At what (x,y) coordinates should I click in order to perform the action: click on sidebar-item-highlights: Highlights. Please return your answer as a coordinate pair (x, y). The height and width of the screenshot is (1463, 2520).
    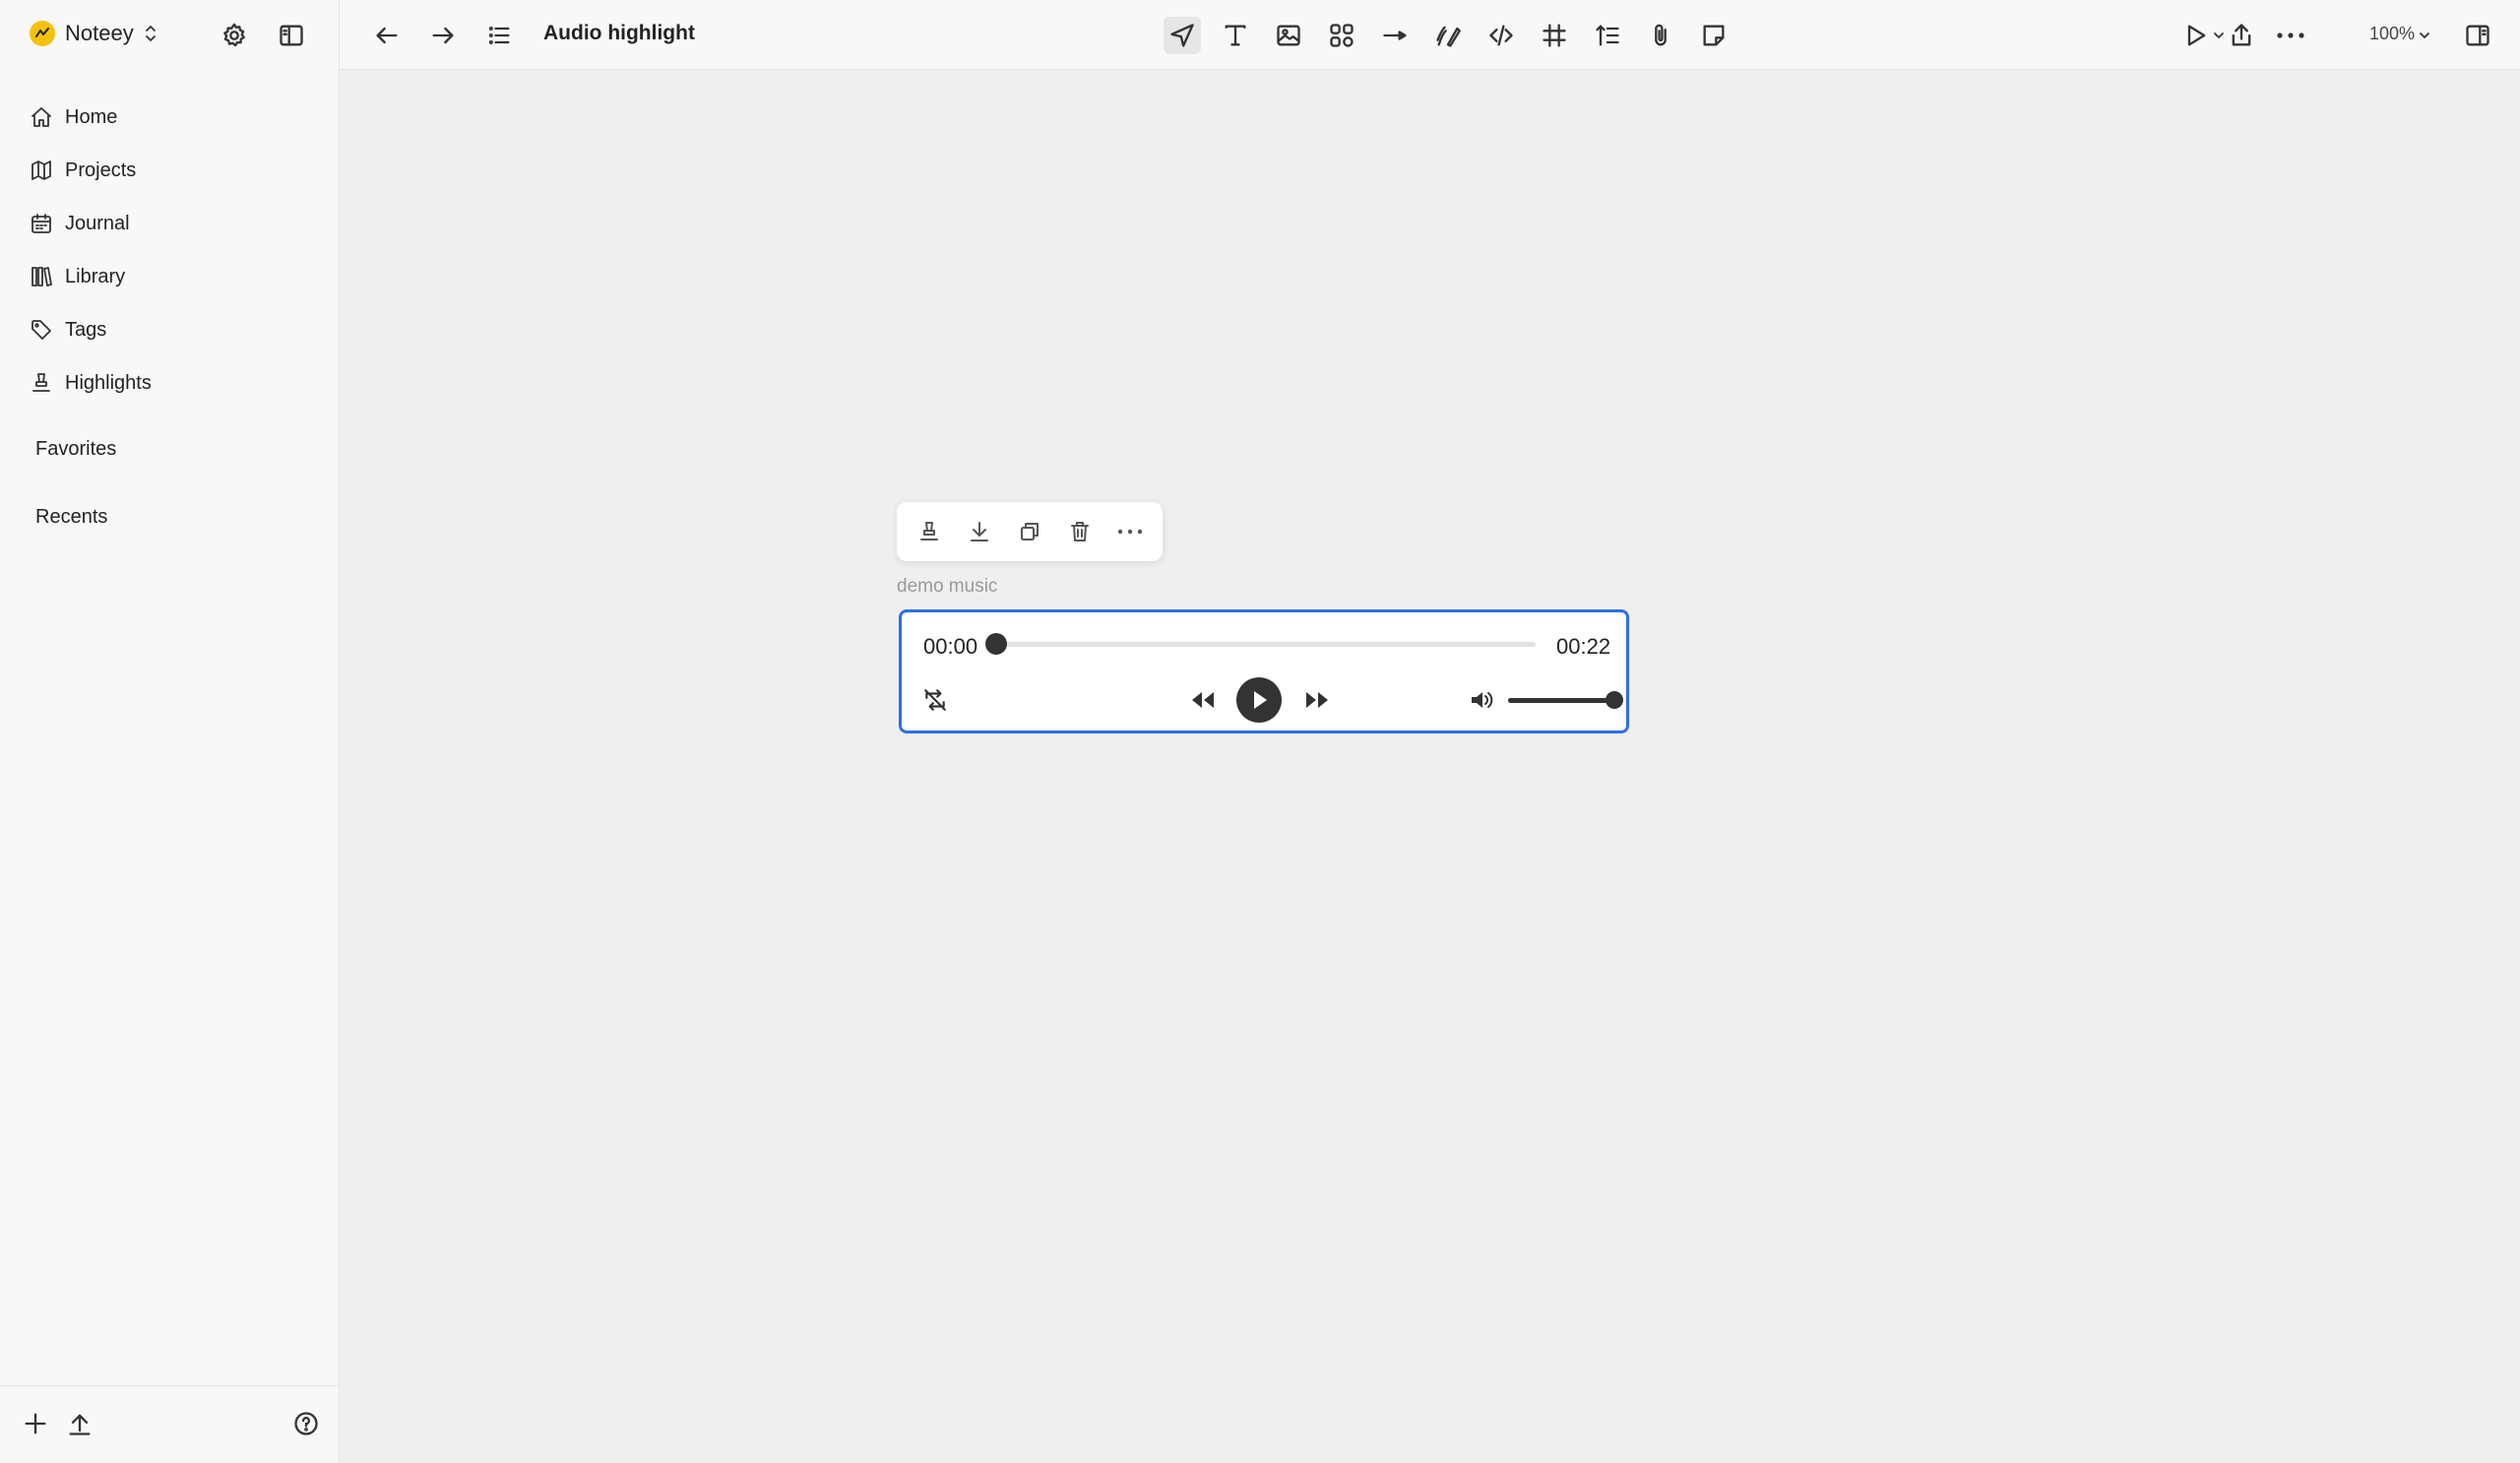
    Looking at the image, I should click on (91, 383).